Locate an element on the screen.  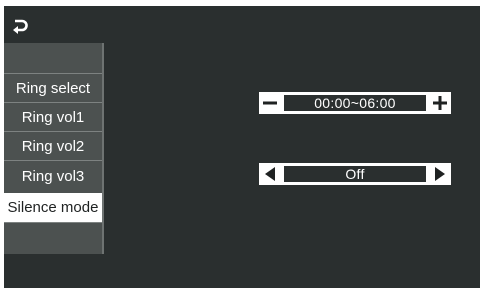
sidebar-item-silence-mode: Silence mode is located at coordinates (53, 207).